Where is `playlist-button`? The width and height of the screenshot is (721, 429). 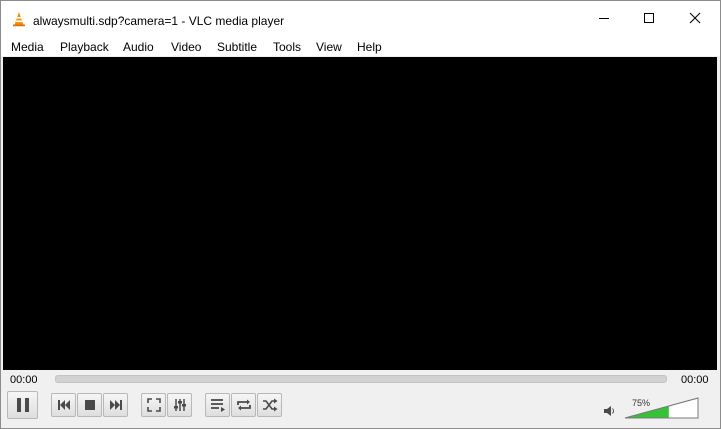
playlist-button is located at coordinates (217, 405).